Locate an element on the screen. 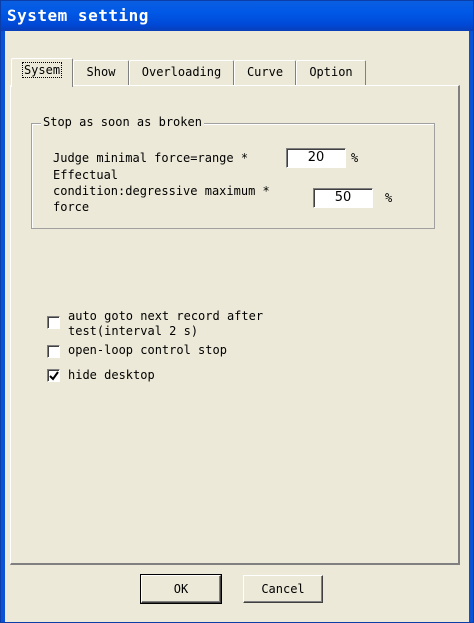  tab-show: Show is located at coordinates (101, 72).